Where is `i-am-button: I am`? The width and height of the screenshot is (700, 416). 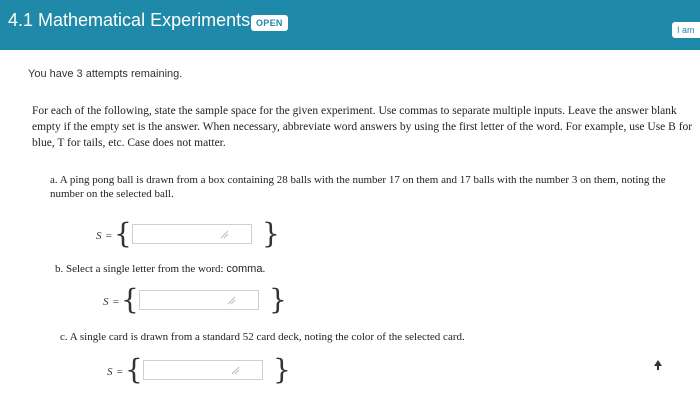
i-am-button: I am is located at coordinates (686, 30).